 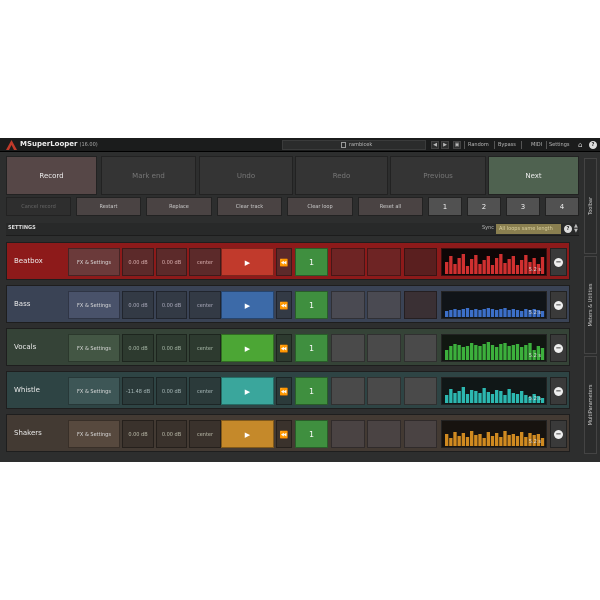 I want to click on settings-button: Settings, so click(x=559, y=145).